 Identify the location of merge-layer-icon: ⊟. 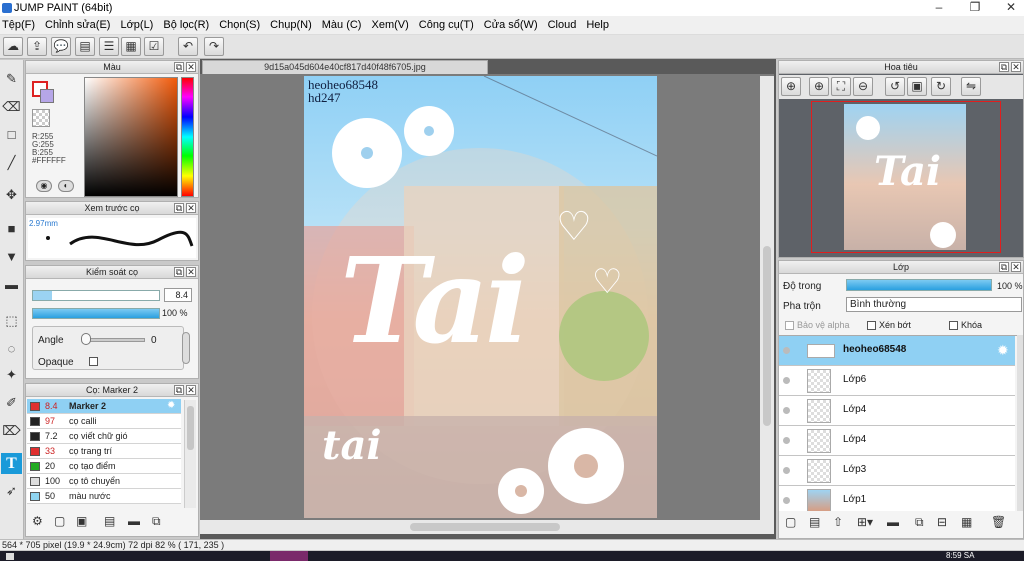
(942, 522).